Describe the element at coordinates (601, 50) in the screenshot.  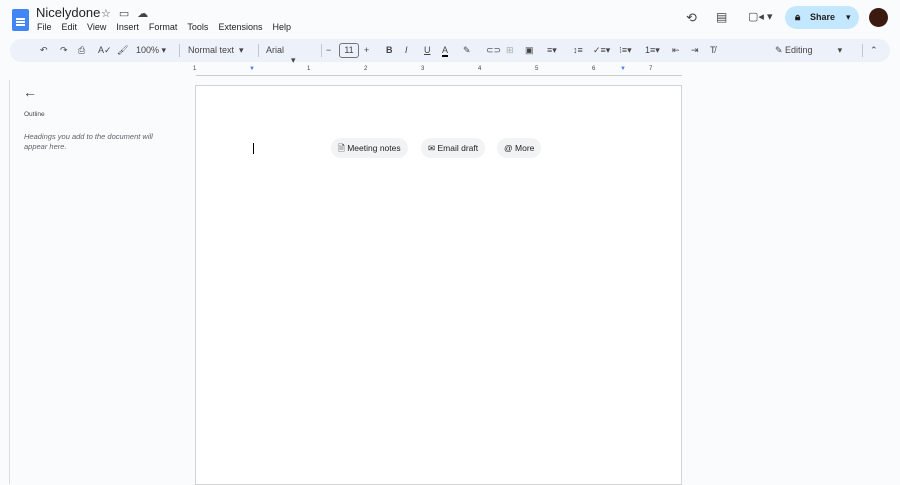
I see `checklist-icon: ✓≡▾` at that location.